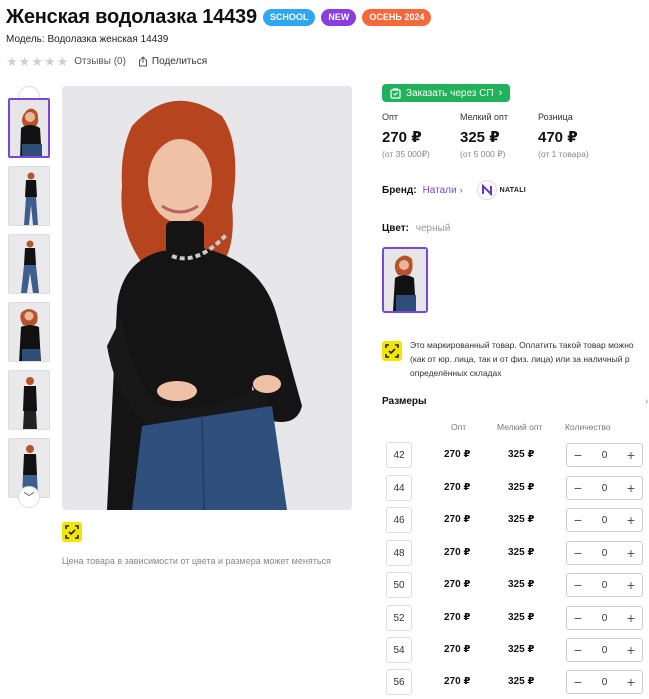 The width and height of the screenshot is (649, 699). I want to click on meta-row: ★ ★ ★ ★ ★ Отзывы (0) Поделиться, so click(106, 61).